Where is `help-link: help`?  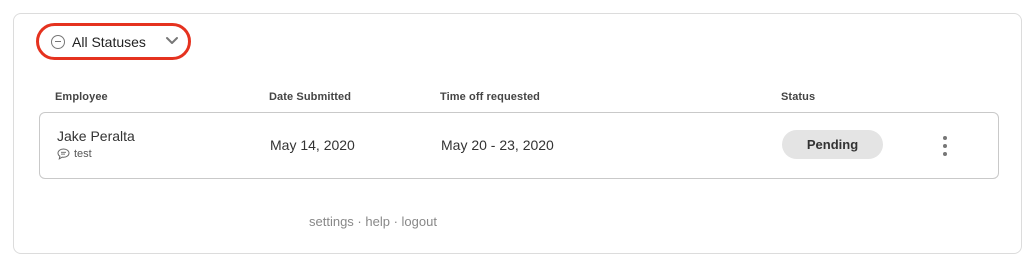
help-link: help is located at coordinates (377, 221).